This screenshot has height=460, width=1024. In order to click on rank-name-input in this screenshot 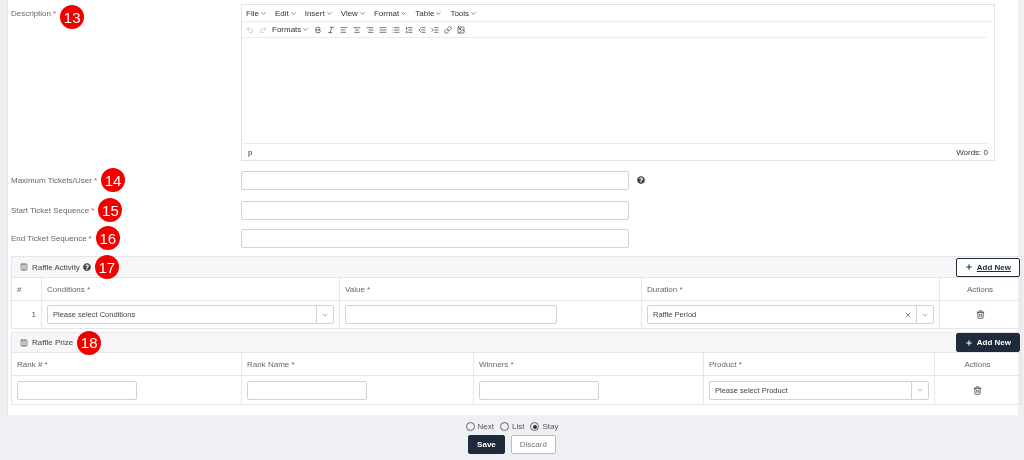, I will do `click(307, 390)`.